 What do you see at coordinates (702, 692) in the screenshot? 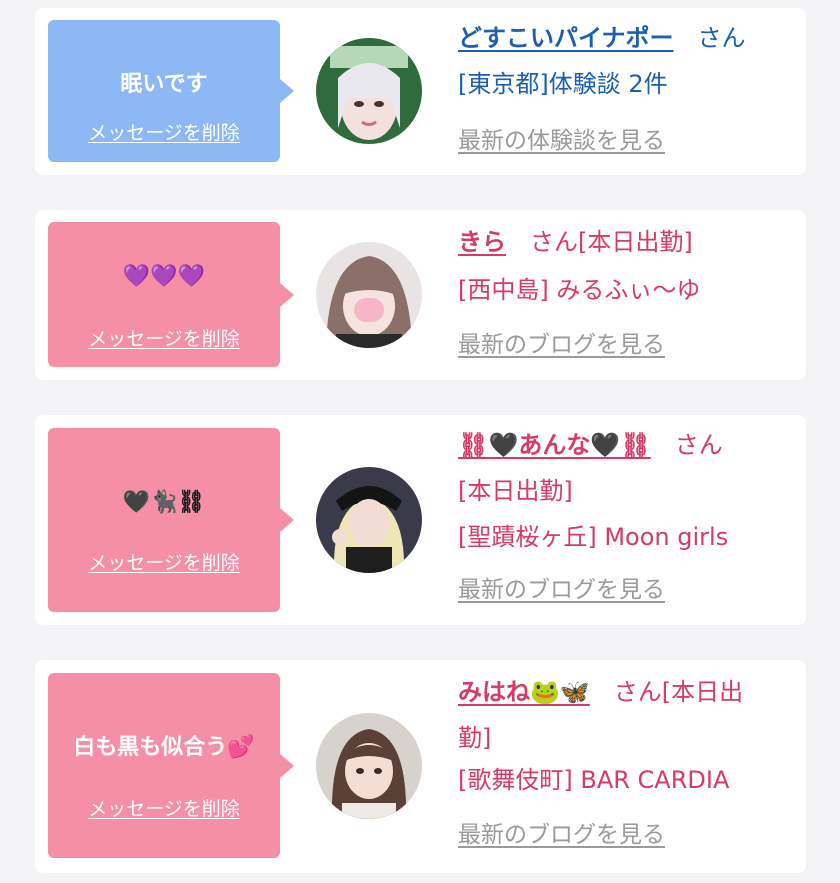
I see `attendance-status: [本日出` at bounding box center [702, 692].